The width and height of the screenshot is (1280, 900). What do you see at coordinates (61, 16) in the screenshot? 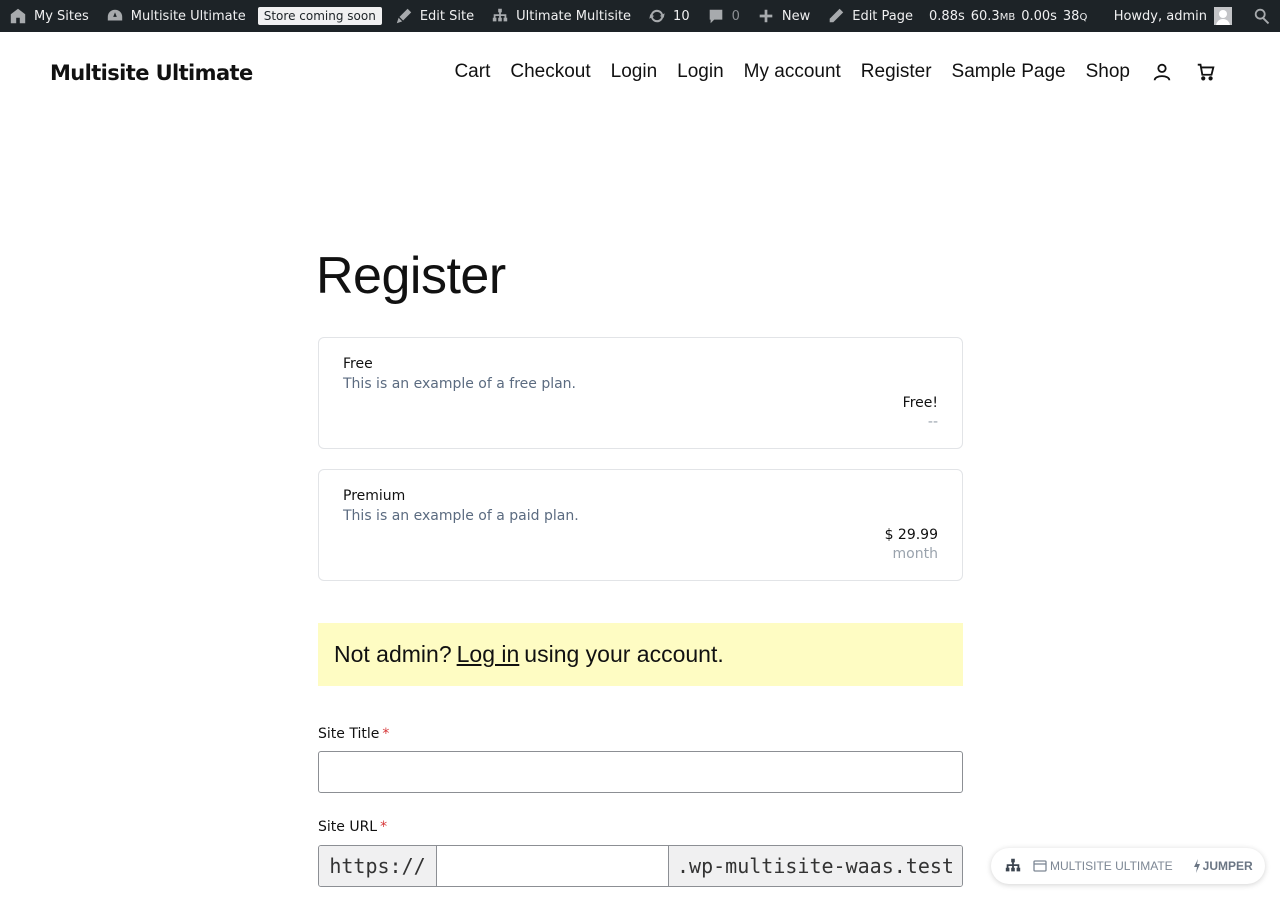
I see `my-sites-label: My Sites` at bounding box center [61, 16].